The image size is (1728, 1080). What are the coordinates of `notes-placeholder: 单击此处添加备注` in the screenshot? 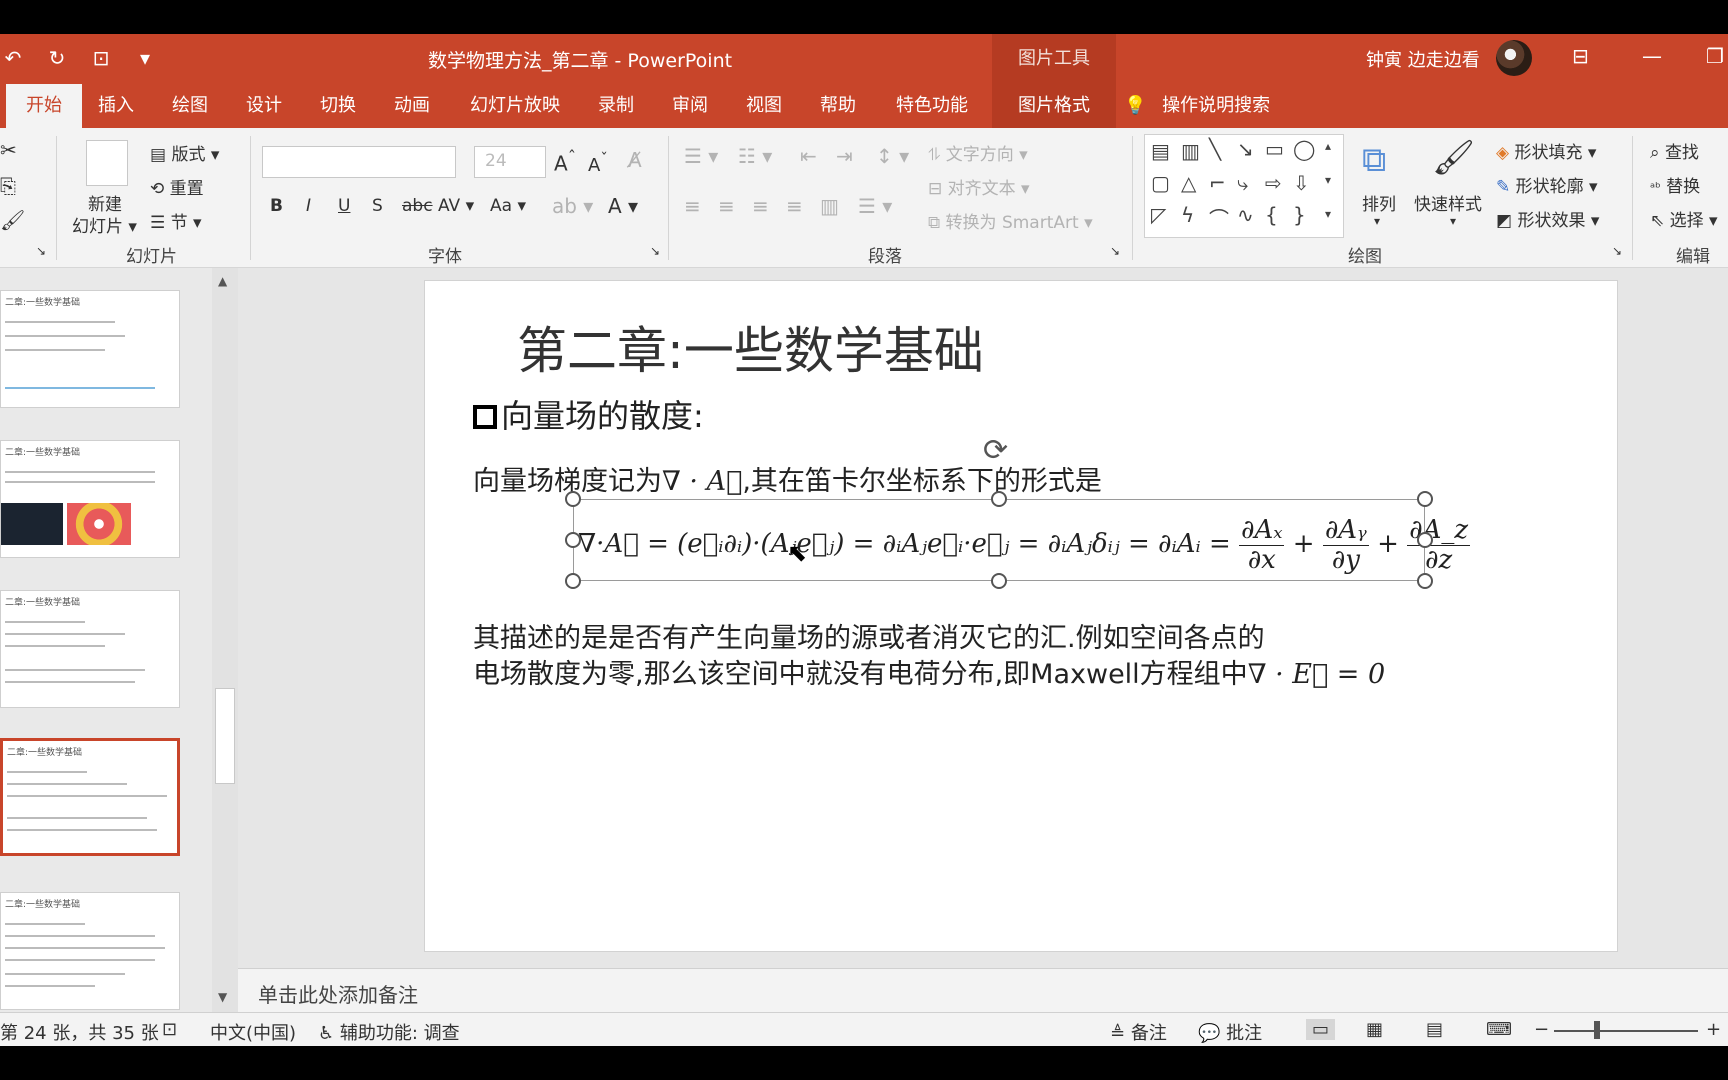 It's located at (338, 993).